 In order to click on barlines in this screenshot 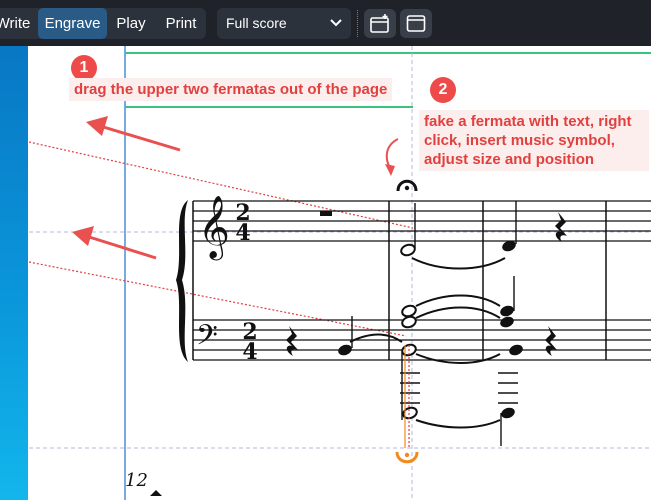, I will do `click(497, 280)`.